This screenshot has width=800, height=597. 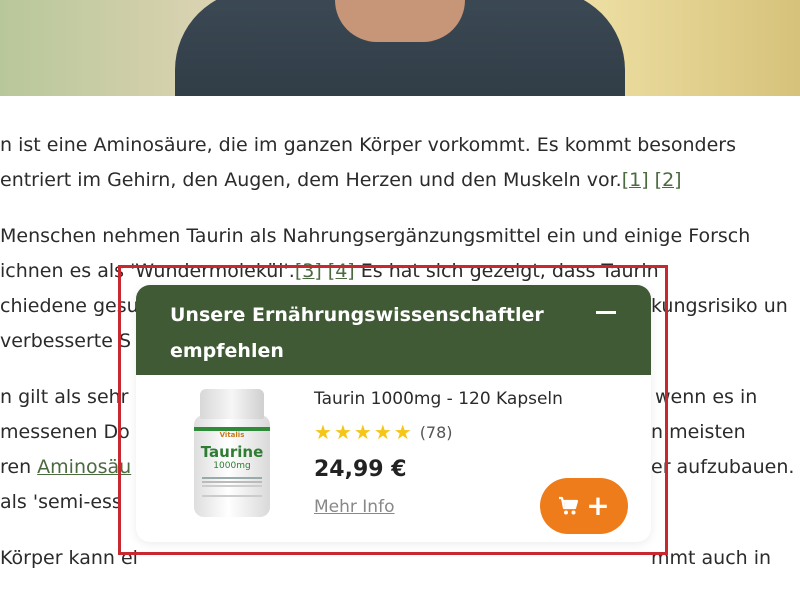 I want to click on article-text: n meisten, so click(x=698, y=432).